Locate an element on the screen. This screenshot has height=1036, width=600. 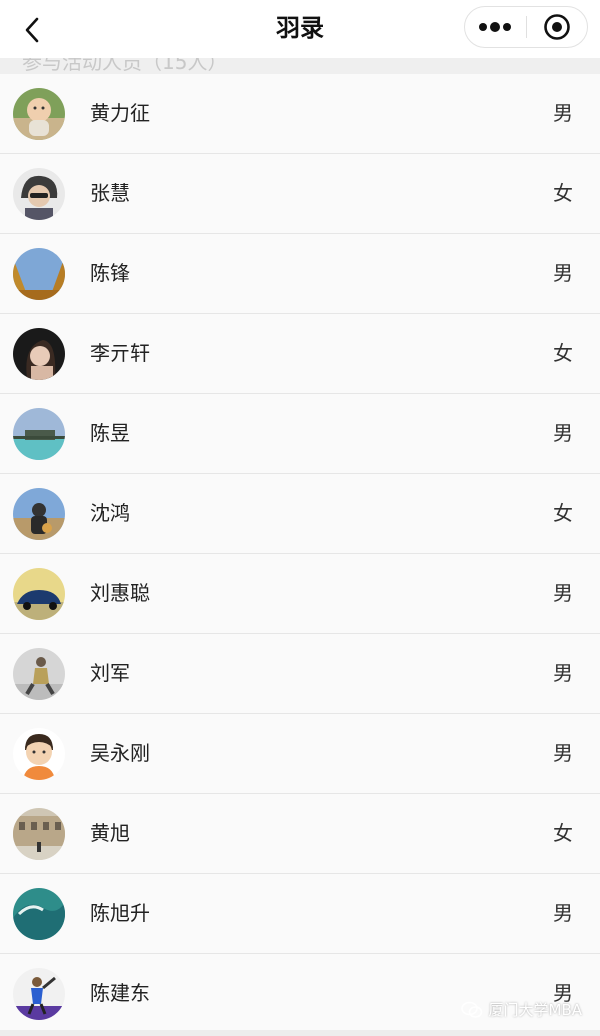
list-item: 陈锋 男 is located at coordinates (300, 274).